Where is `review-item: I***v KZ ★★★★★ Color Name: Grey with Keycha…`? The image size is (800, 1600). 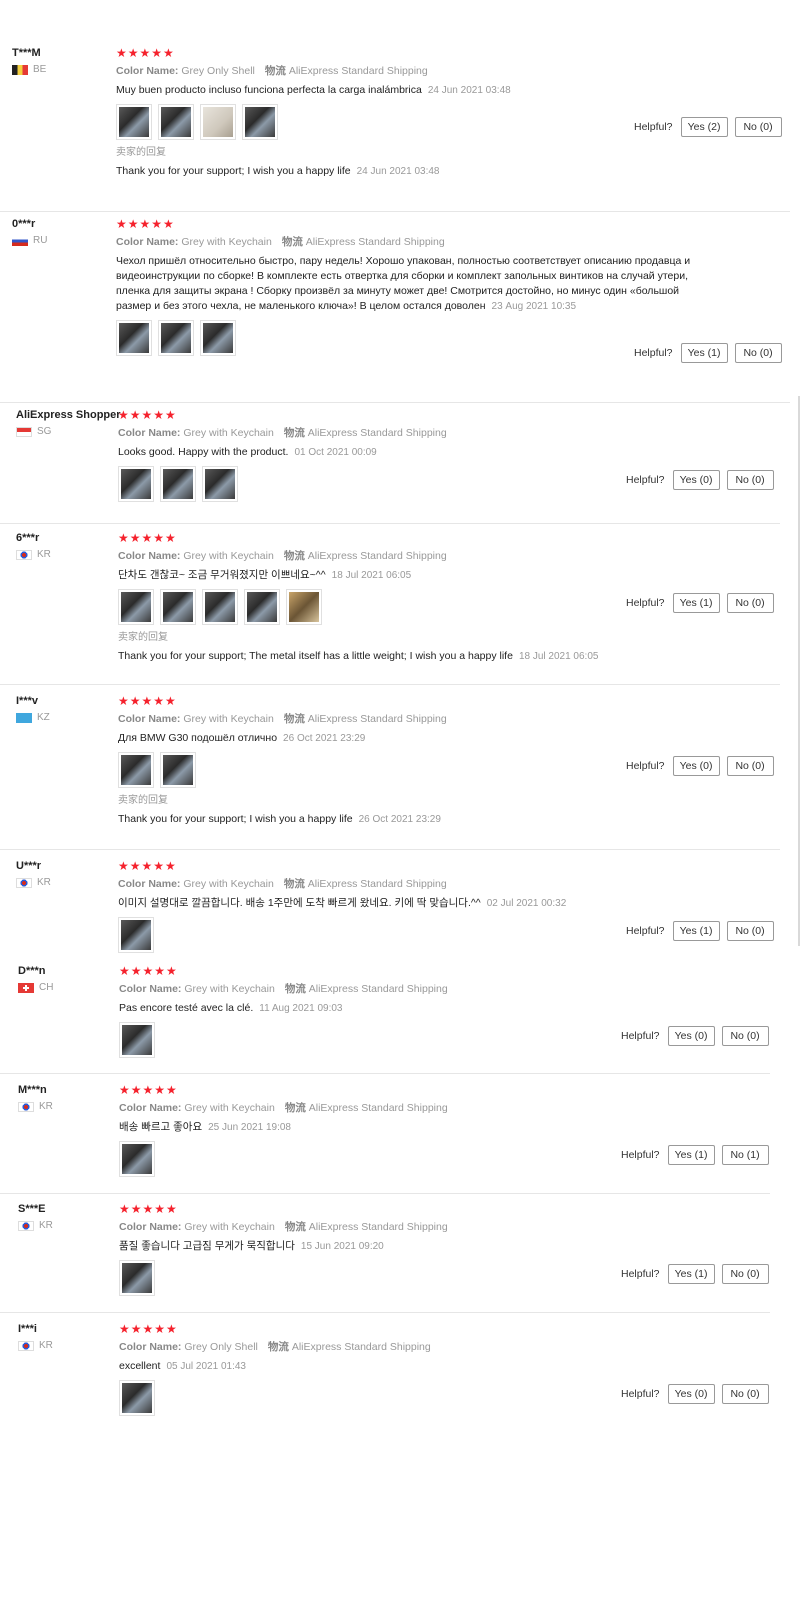 review-item: I***v KZ ★★★★★ Color Name: Grey with Keycha… is located at coordinates (390, 770).